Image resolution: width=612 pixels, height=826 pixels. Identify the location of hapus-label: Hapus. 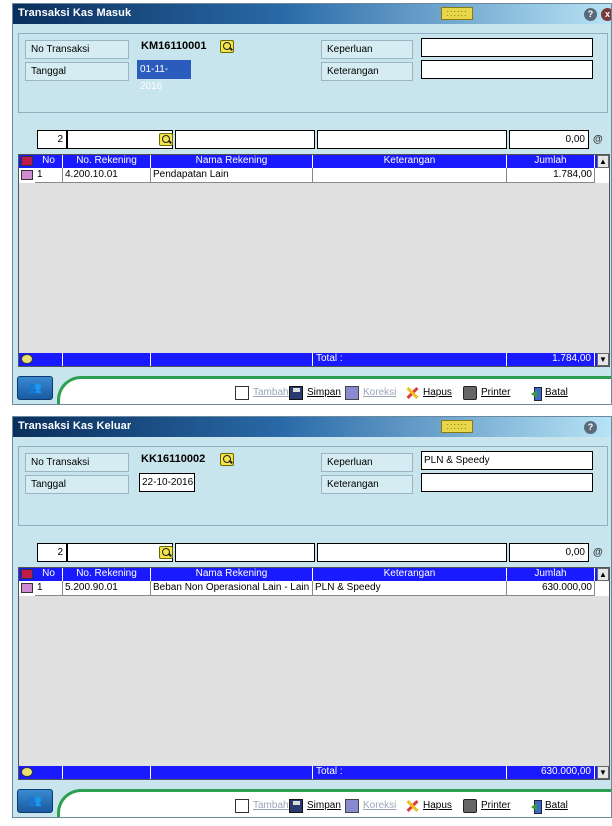
(437, 392).